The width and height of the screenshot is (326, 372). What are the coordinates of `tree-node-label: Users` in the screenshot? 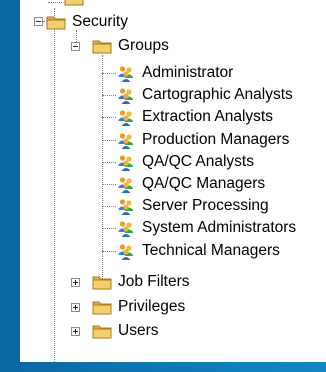 It's located at (138, 330).